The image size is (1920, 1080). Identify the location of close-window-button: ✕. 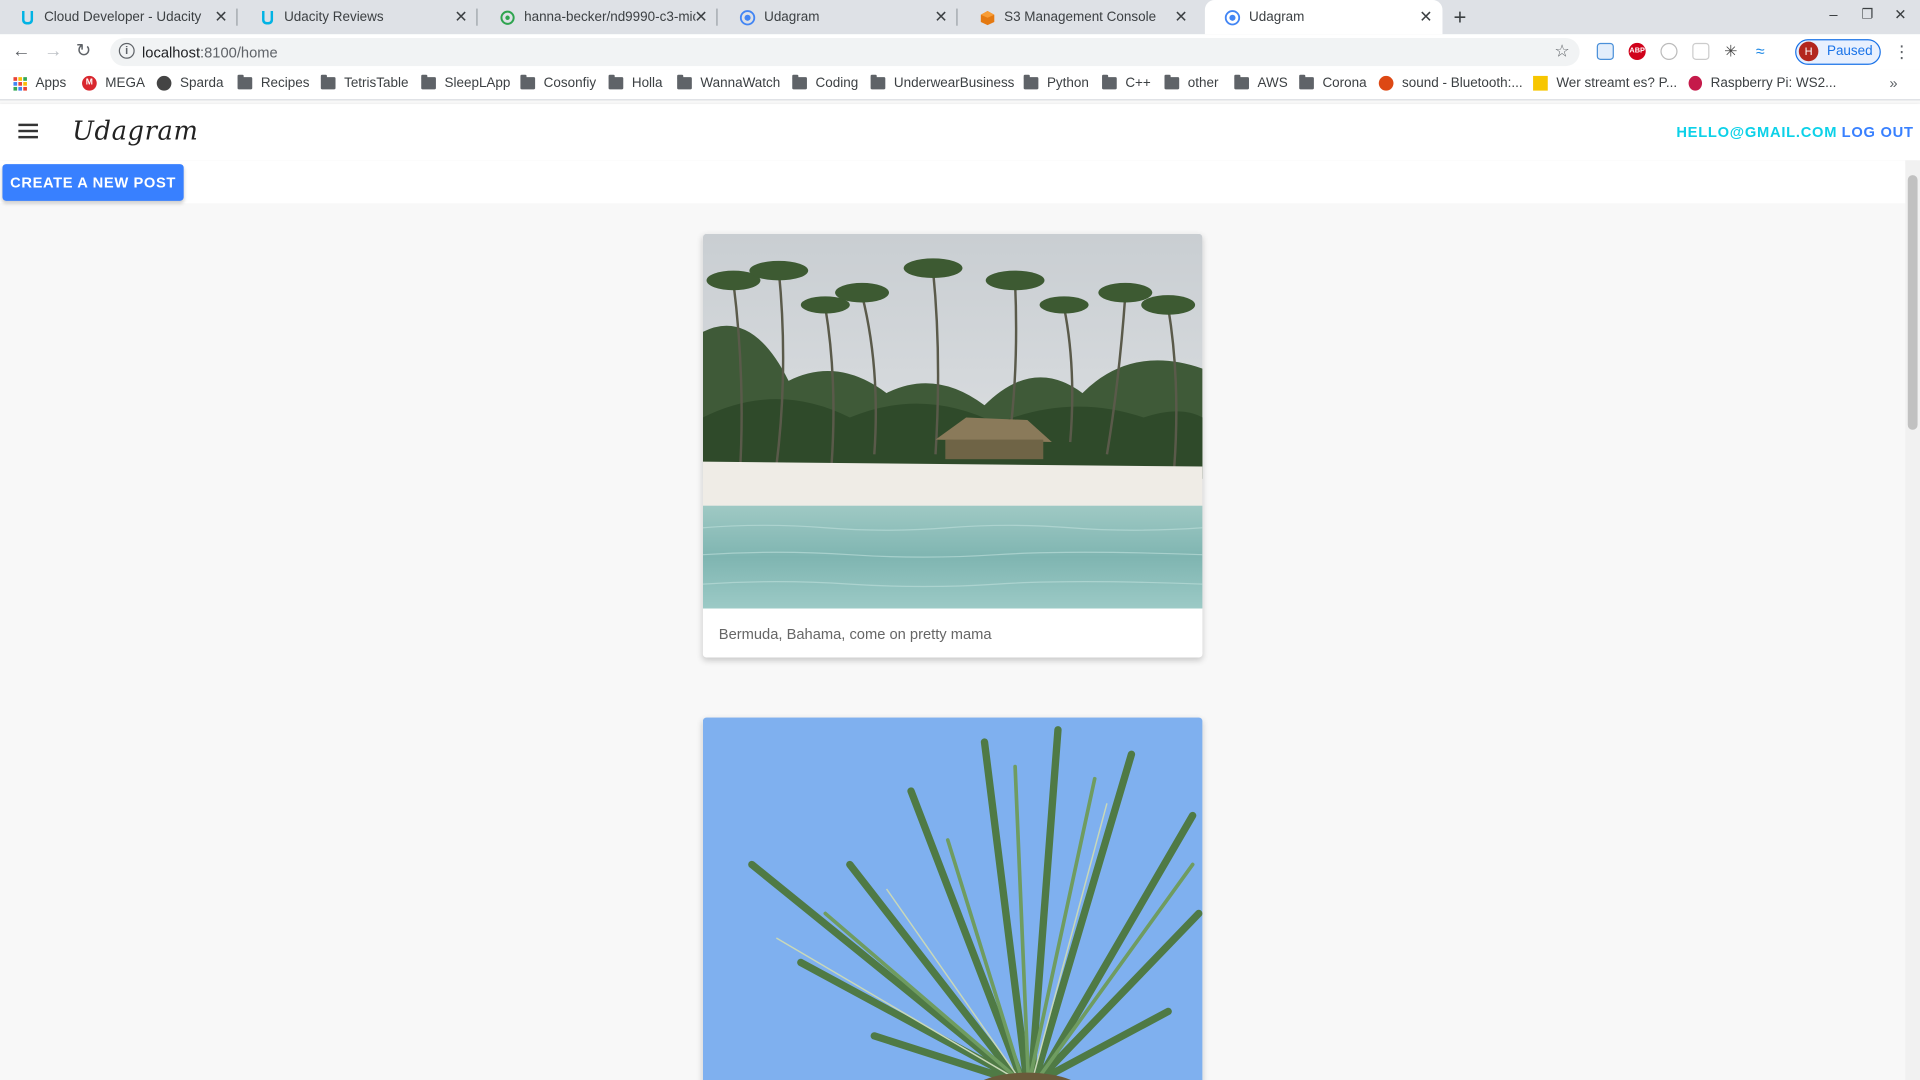
(1900, 14).